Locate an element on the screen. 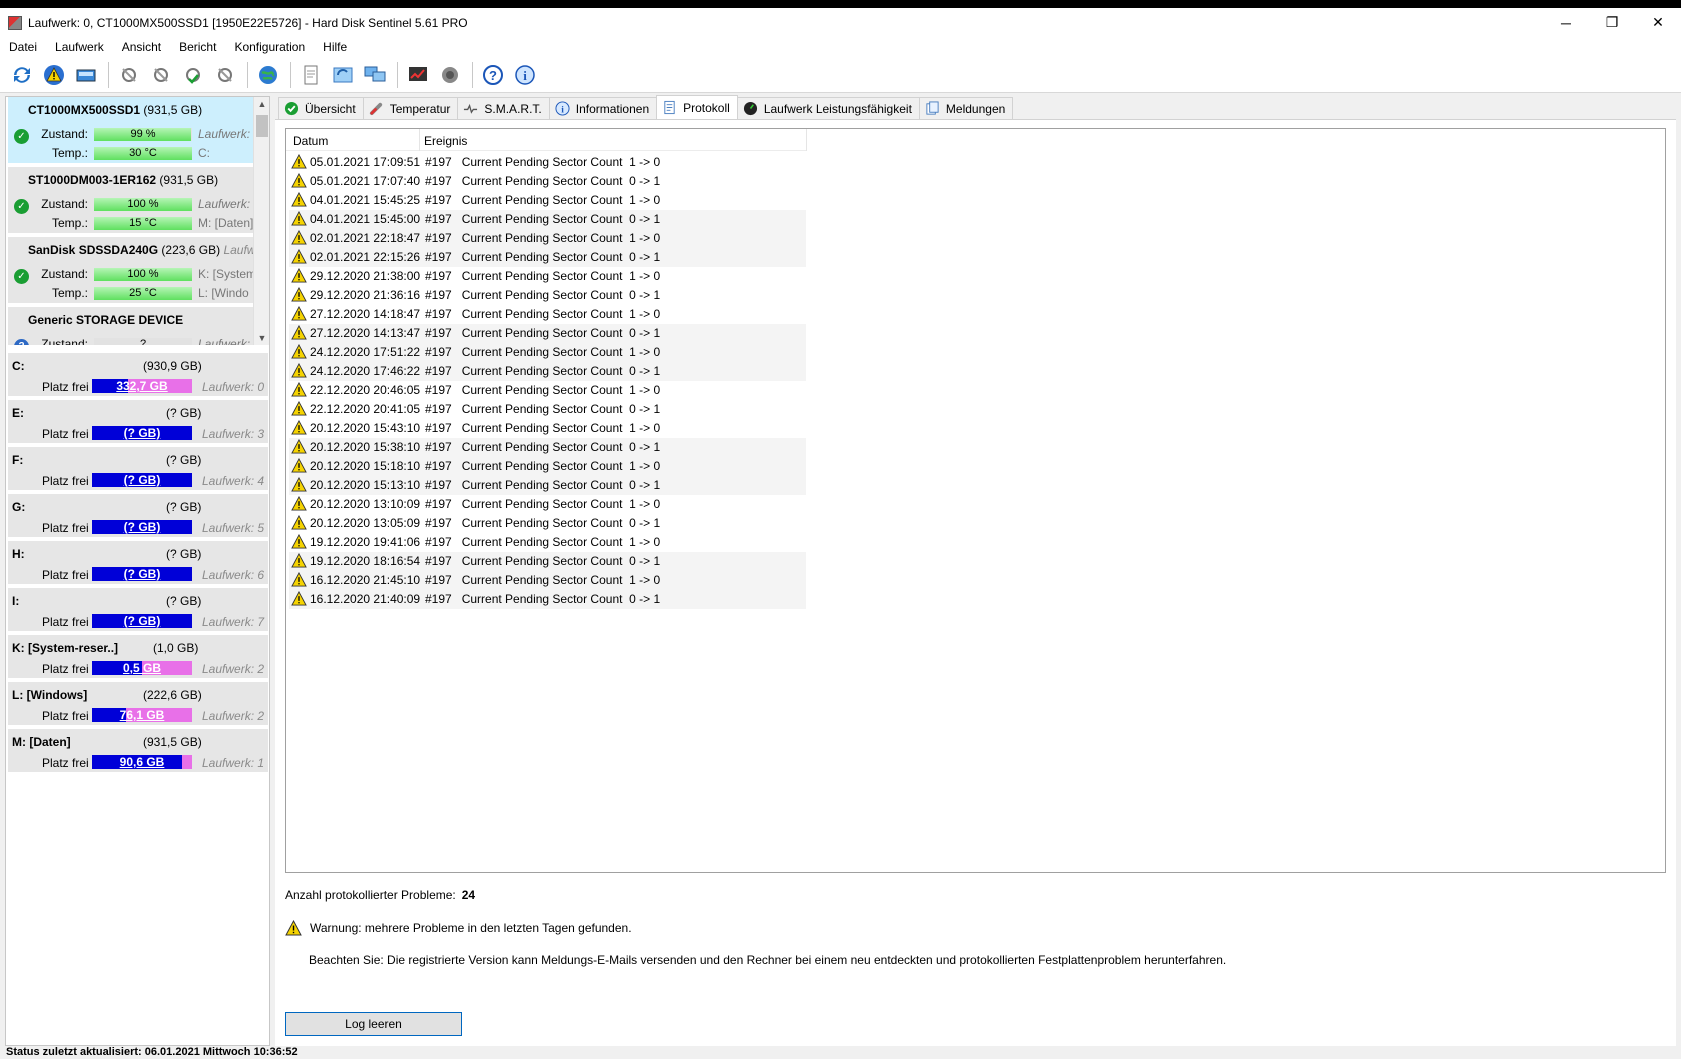  partition-item: E: (? GB) Platz frei (? GB) Laufwerk: 3 is located at coordinates (138, 422).